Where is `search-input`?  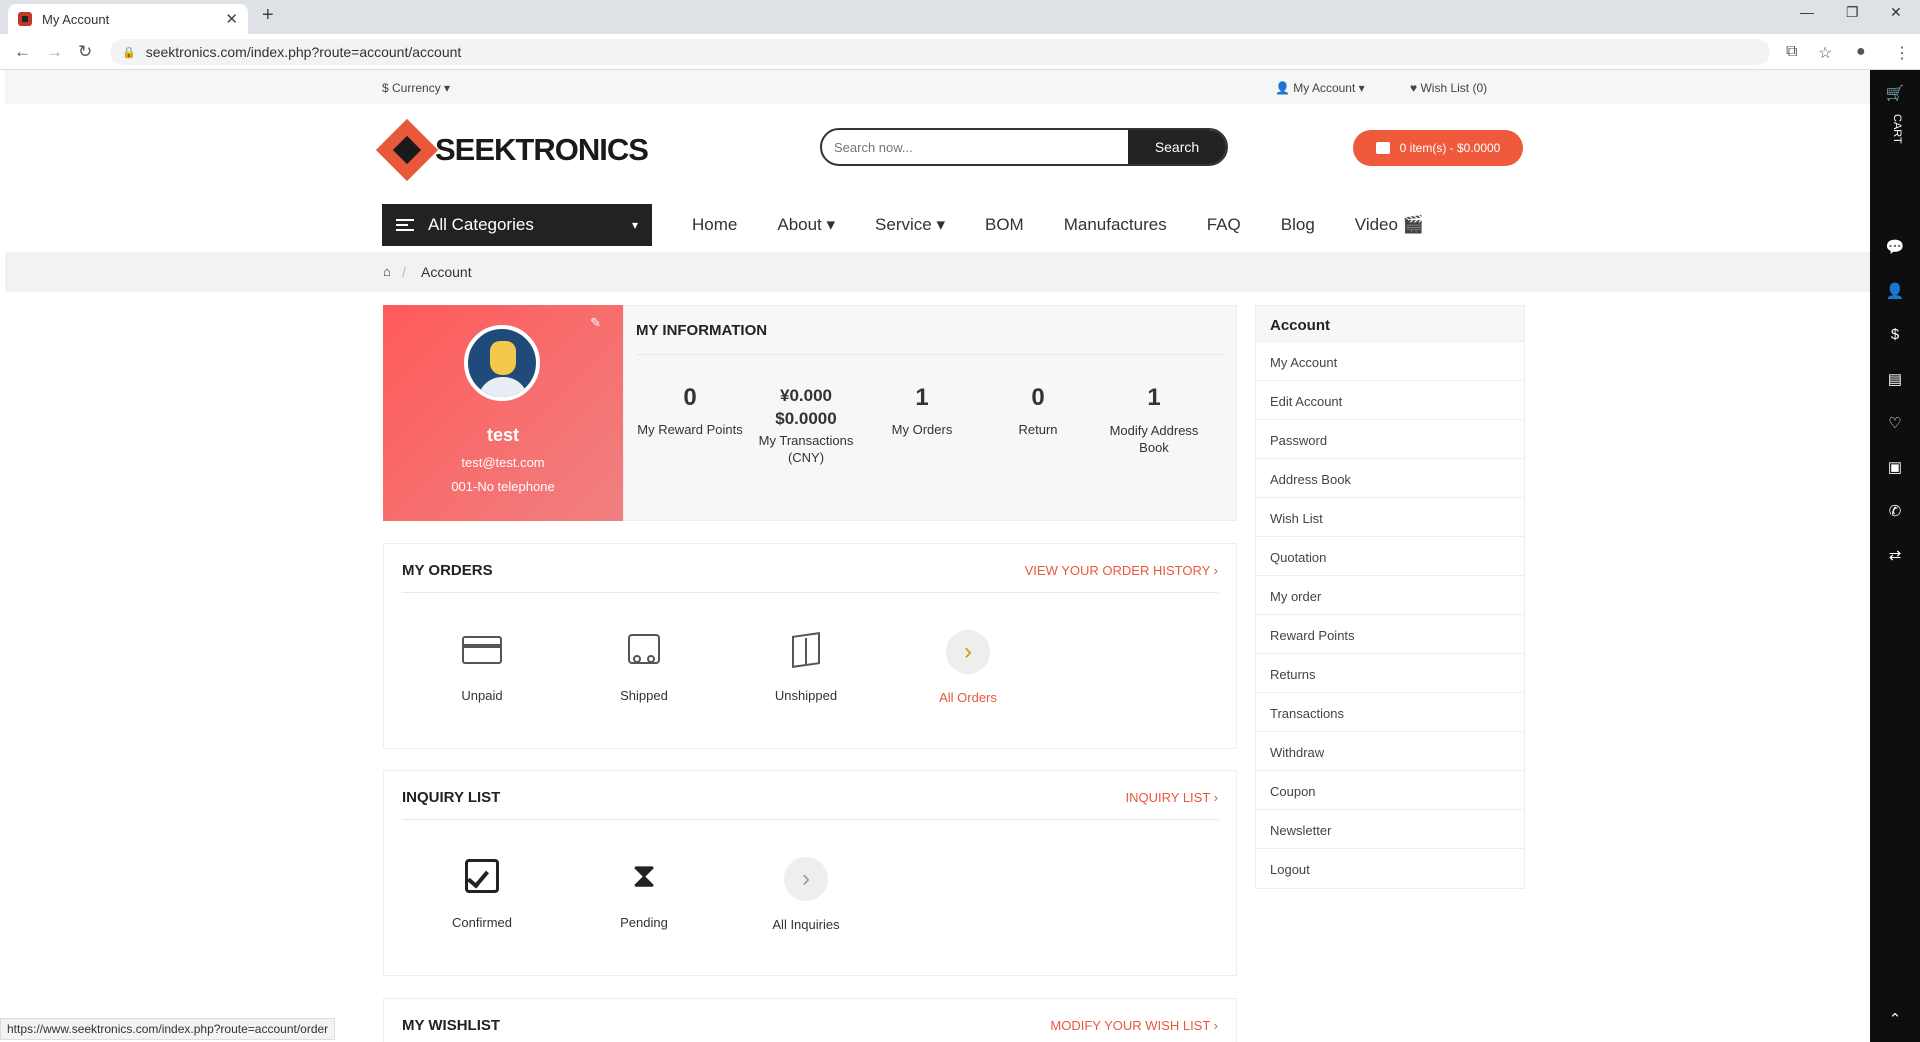
search-input is located at coordinates (975, 147).